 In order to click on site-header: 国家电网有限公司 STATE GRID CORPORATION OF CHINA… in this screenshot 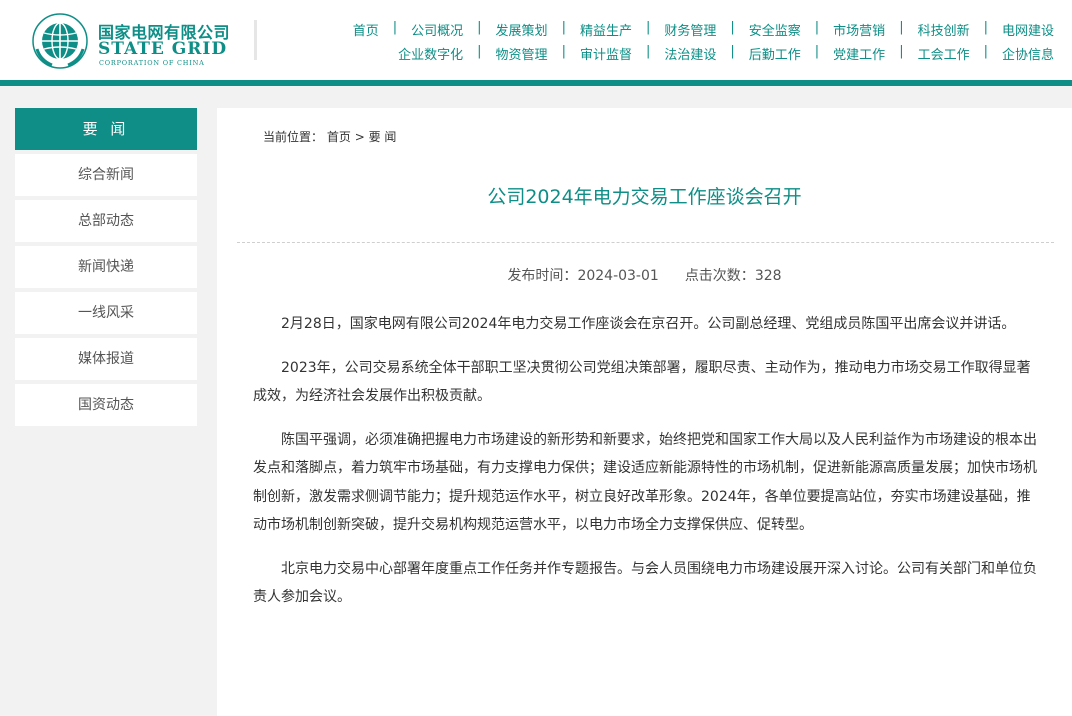, I will do `click(536, 40)`.